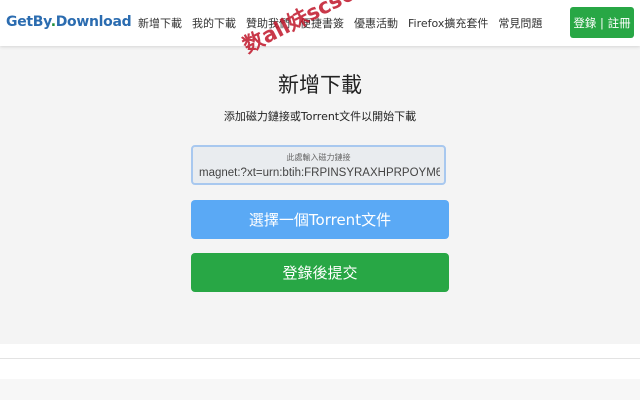 This screenshot has height=400, width=640. Describe the element at coordinates (520, 23) in the screenshot. I see `nav-faq: 常見問題` at that location.